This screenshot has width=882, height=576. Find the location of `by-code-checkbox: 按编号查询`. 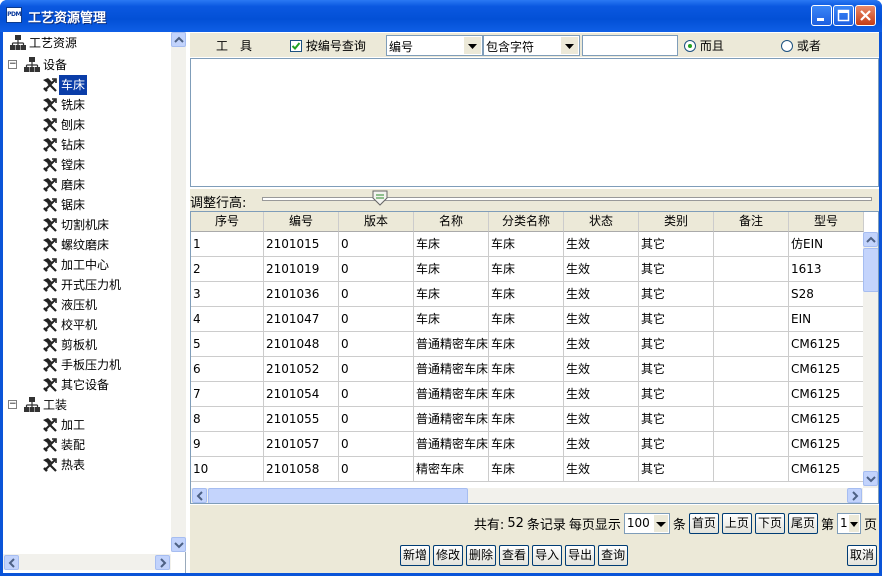

by-code-checkbox: 按编号查询 is located at coordinates (328, 45).